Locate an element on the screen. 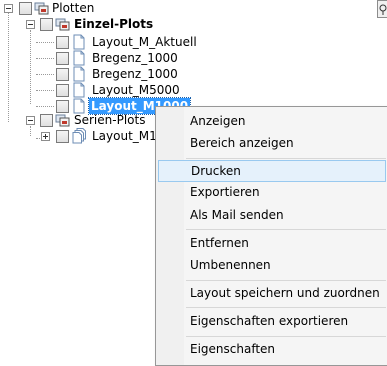 This screenshot has width=387, height=366. pin-button is located at coordinates (382, 9).